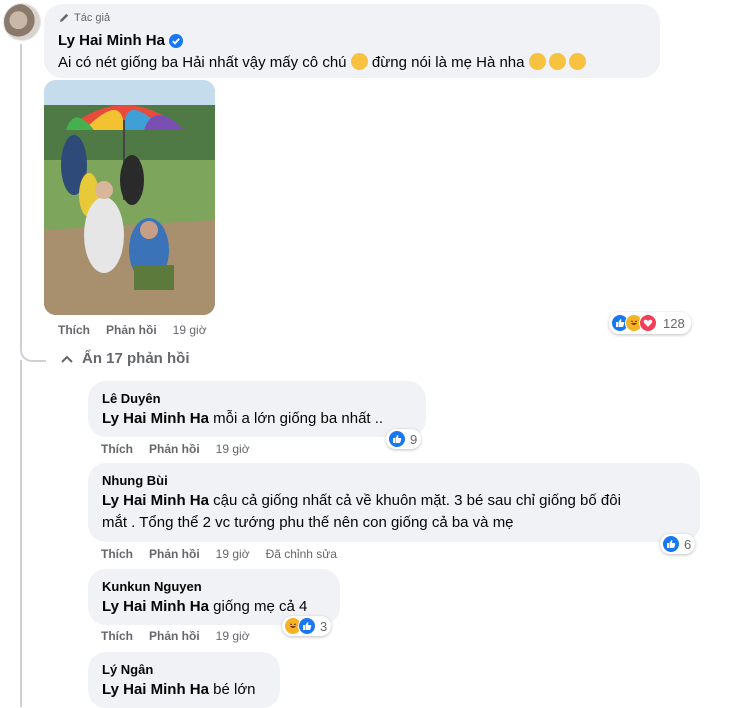 The image size is (737, 708). I want to click on reply-actions-3: Thích Phản hồi 19 giờ, so click(183, 636).